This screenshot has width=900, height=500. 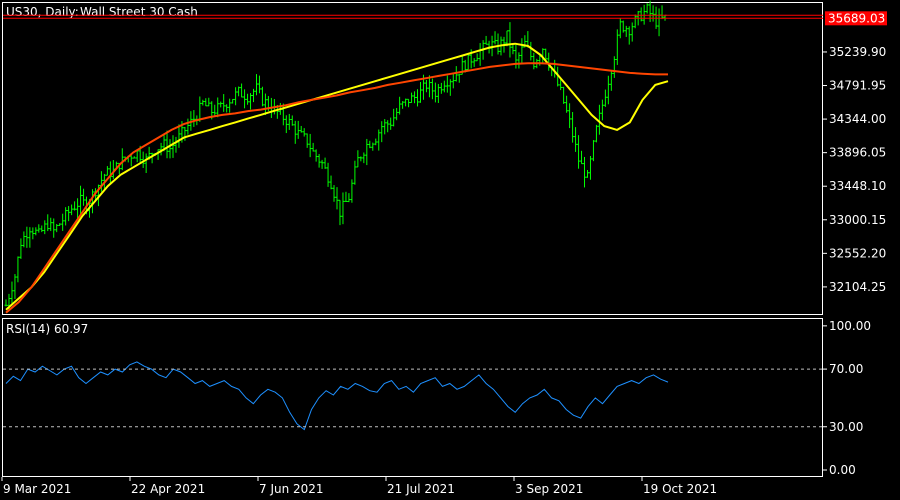 What do you see at coordinates (421, 489) in the screenshot?
I see `time-tick-label: 21 Jul 2021` at bounding box center [421, 489].